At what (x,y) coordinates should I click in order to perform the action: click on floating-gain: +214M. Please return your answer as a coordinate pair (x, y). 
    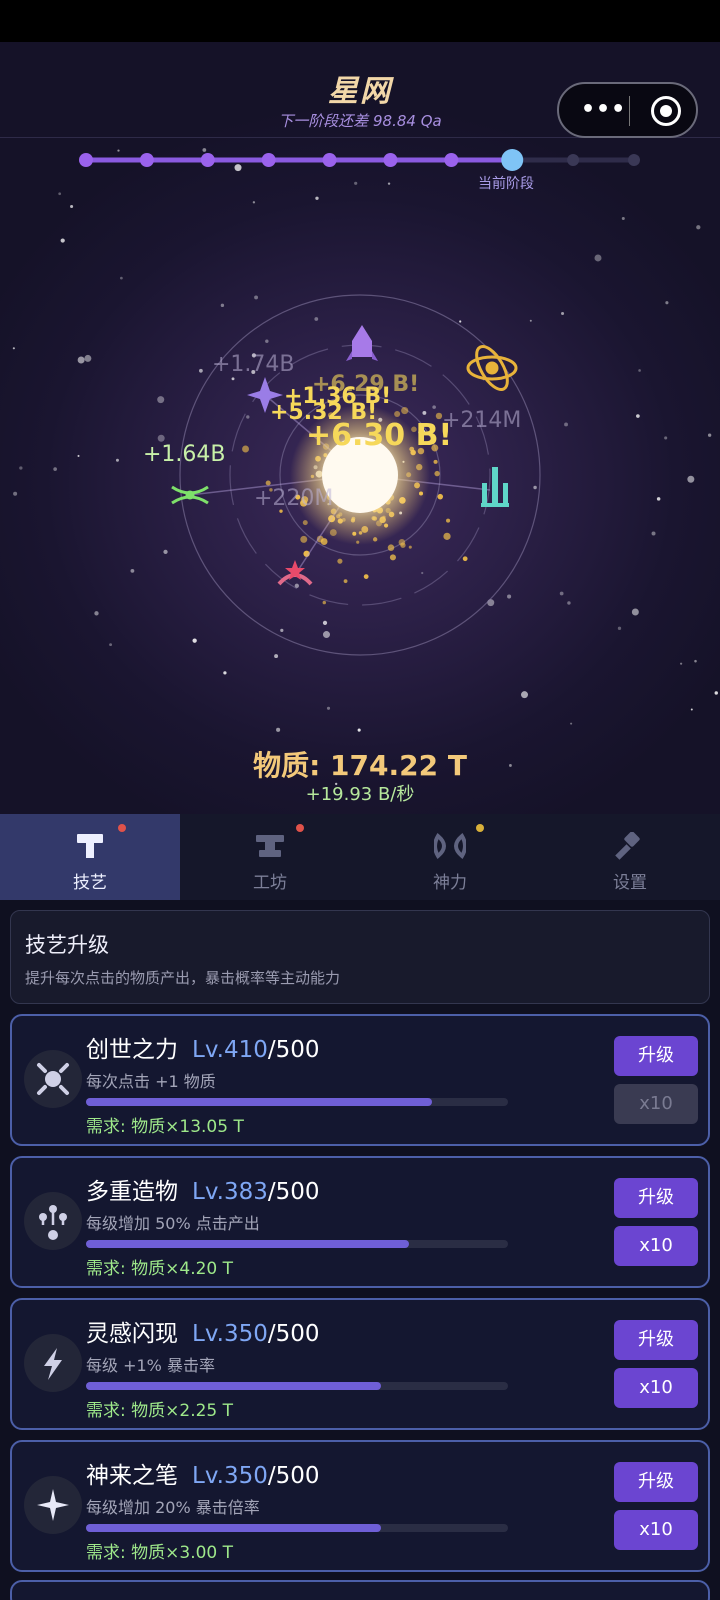
    Looking at the image, I should click on (482, 420).